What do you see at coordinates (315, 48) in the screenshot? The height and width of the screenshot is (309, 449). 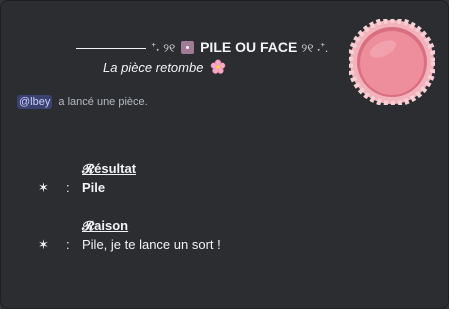 I see `title-decor-right: ୨୧ ˖⁺.` at bounding box center [315, 48].